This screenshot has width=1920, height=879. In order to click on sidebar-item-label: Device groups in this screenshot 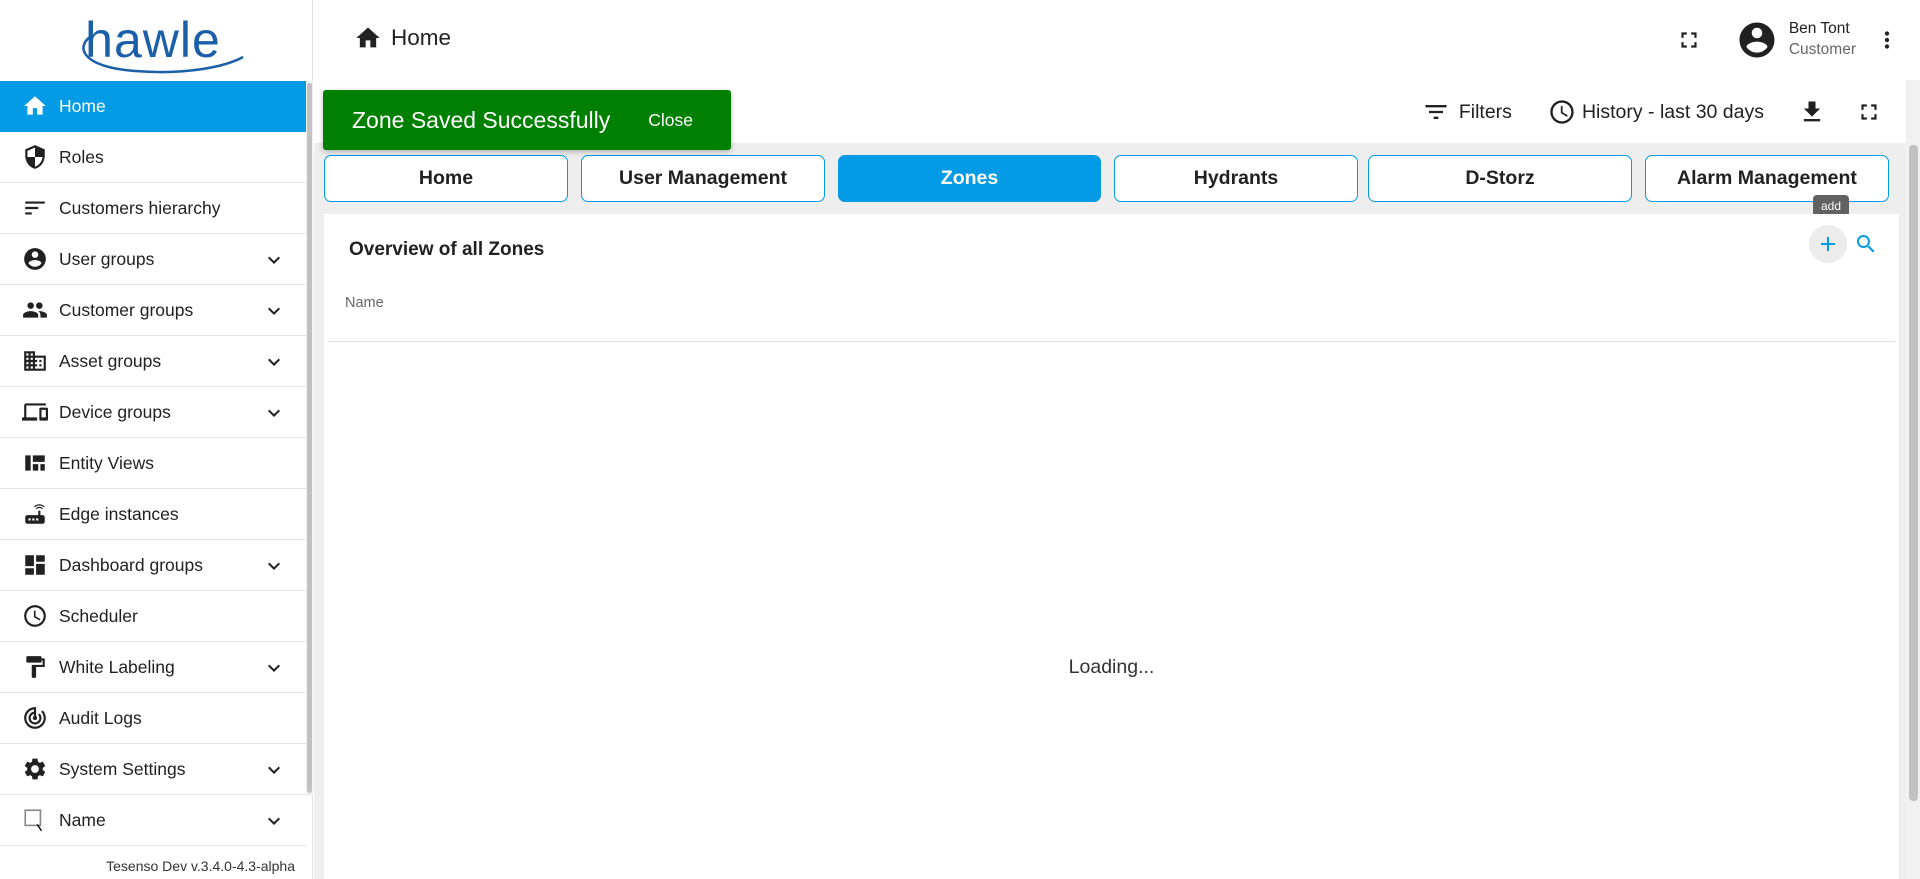, I will do `click(115, 411)`.